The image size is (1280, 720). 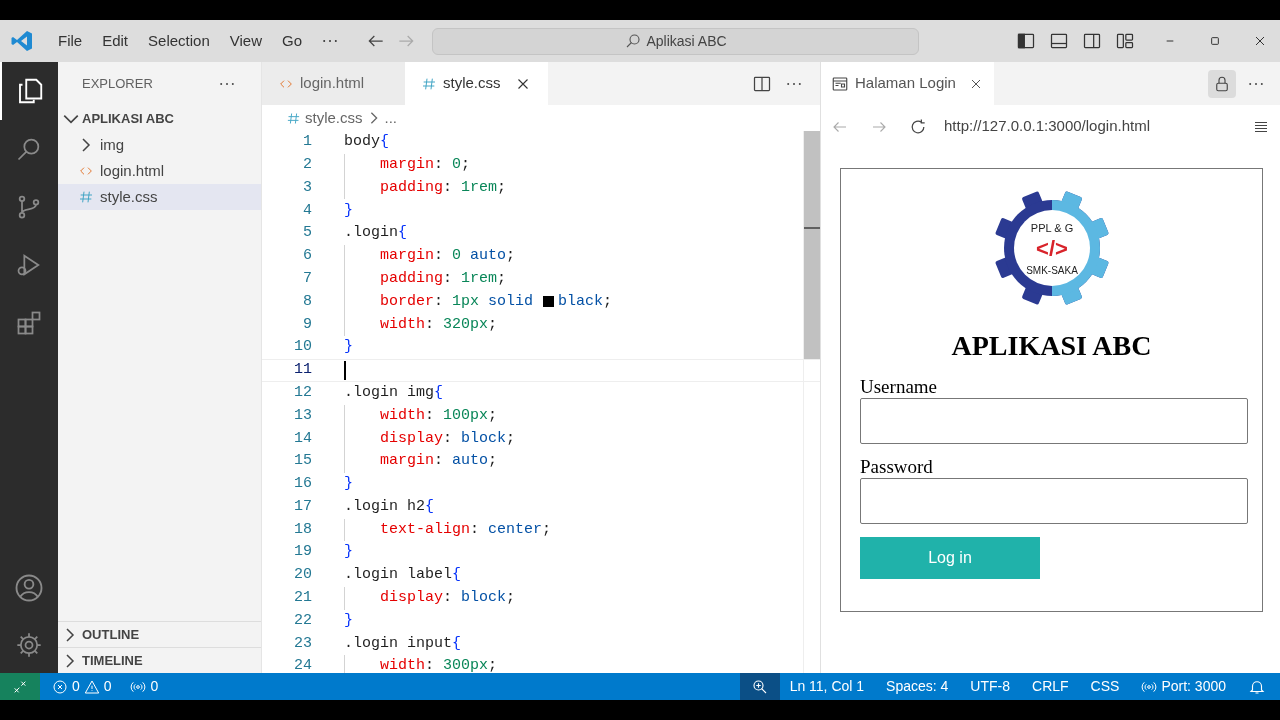 I want to click on zoom-button, so click(x=759, y=686).